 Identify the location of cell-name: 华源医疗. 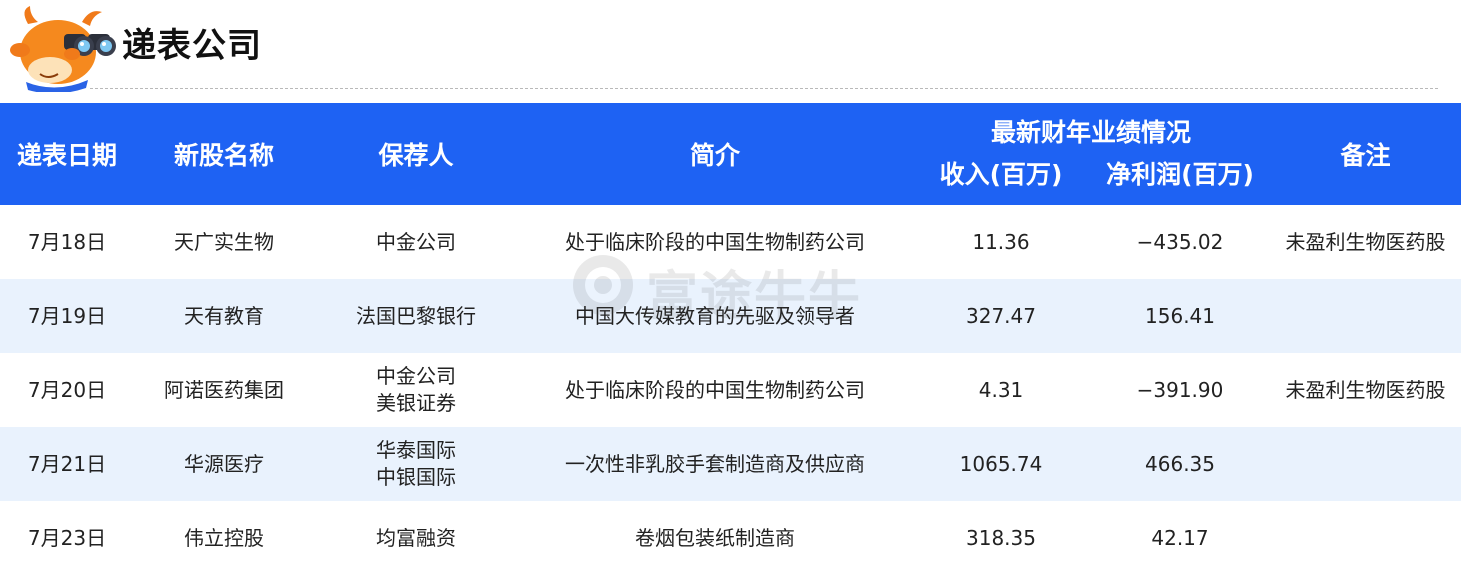
(224, 464).